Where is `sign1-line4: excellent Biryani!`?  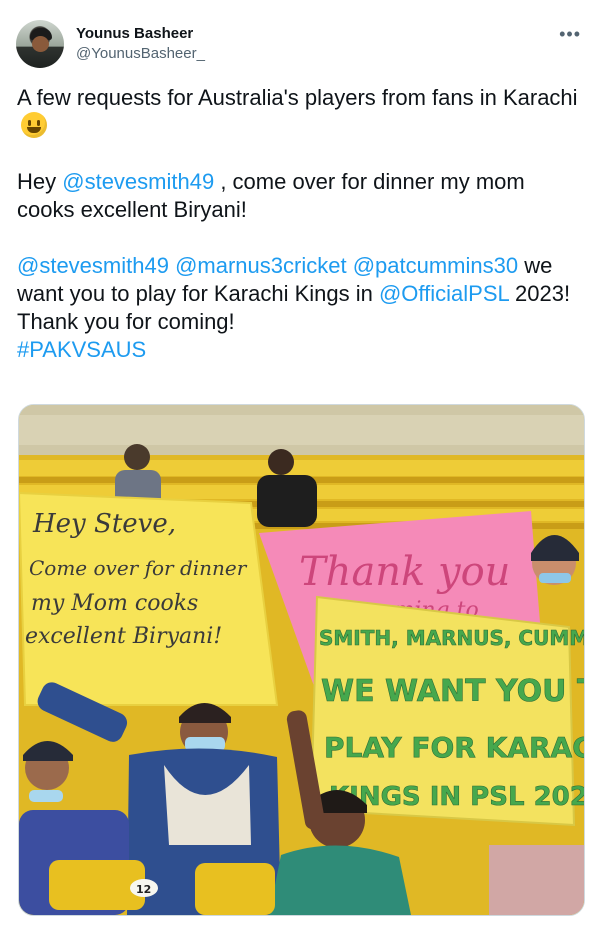
sign1-line4: excellent Biryani! is located at coordinates (123, 636).